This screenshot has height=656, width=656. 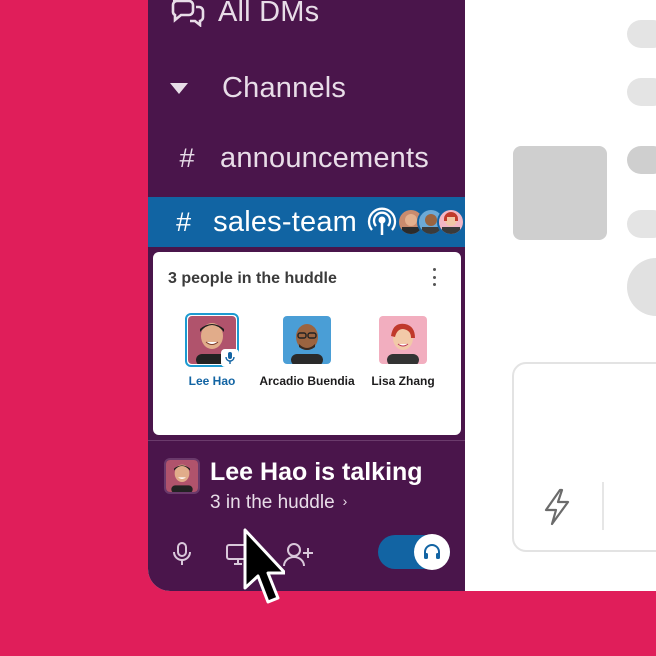 I want to click on channels-section-header: Channels, so click(x=306, y=88).